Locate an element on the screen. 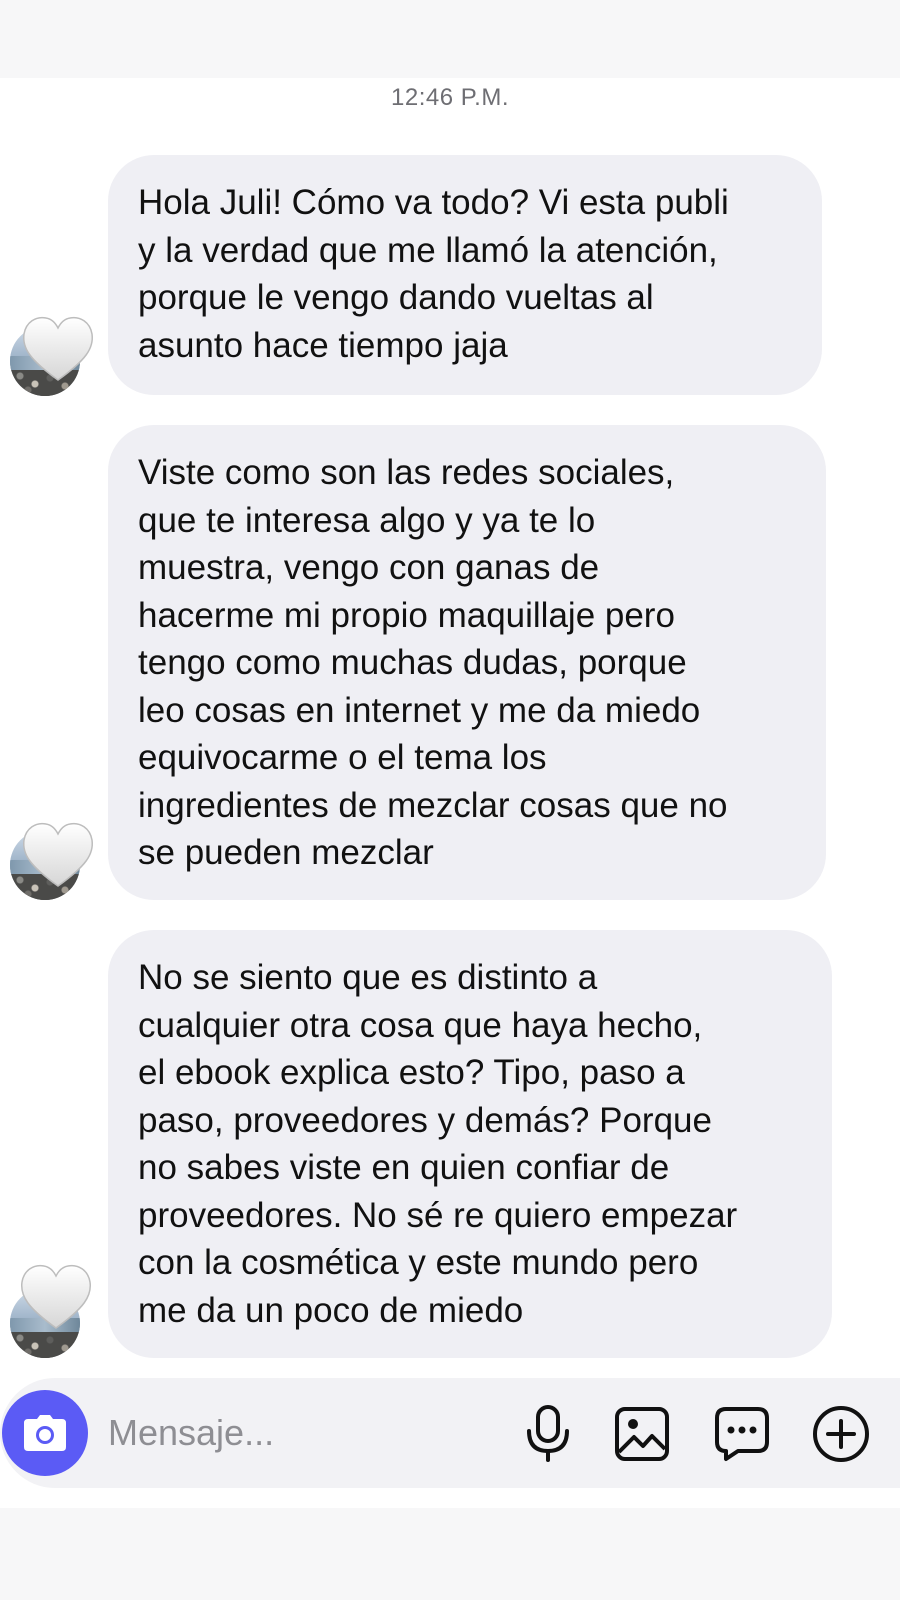  message-line: y la verdad que me llamó la atención, is located at coordinates (428, 250).